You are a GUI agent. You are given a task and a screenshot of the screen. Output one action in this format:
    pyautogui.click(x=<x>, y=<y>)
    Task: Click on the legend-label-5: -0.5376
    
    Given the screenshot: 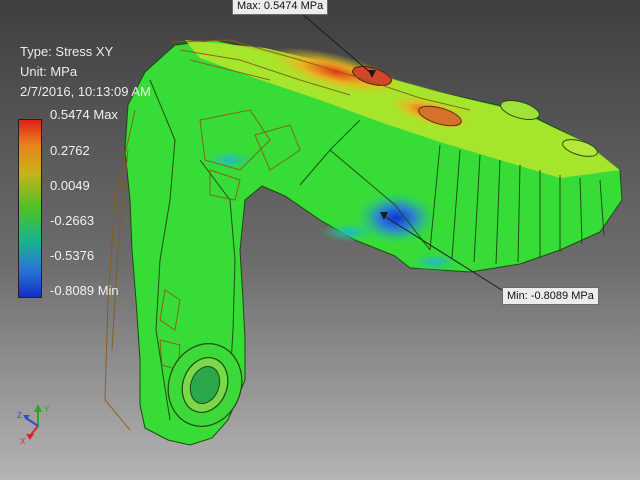 What is the action you would take?
    pyautogui.click(x=72, y=255)
    